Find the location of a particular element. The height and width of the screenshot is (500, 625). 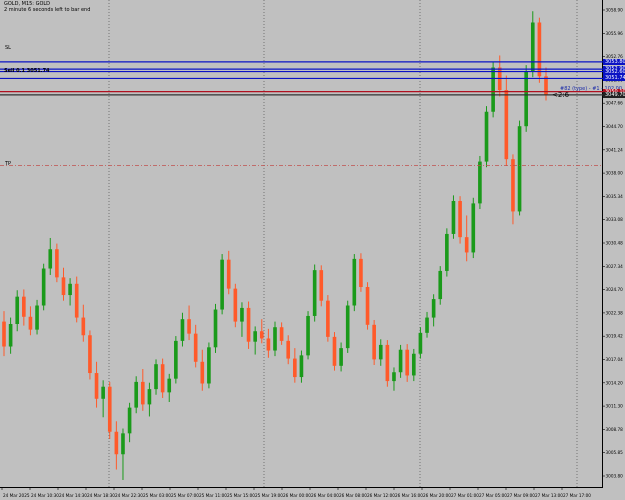

bar-timer: <2:6 is located at coordinates (561, 95).